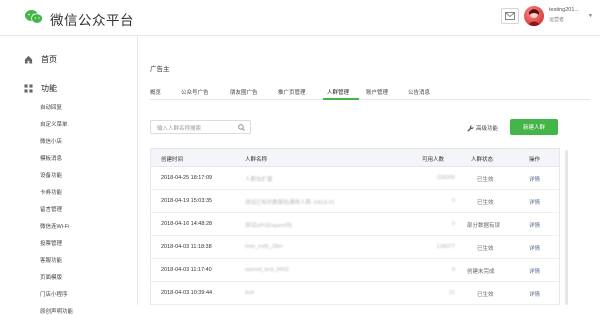 The image size is (600, 315). I want to click on table-row: 2018-04-03 10:39:44 test 21 已生效 详情, so click(355, 293).